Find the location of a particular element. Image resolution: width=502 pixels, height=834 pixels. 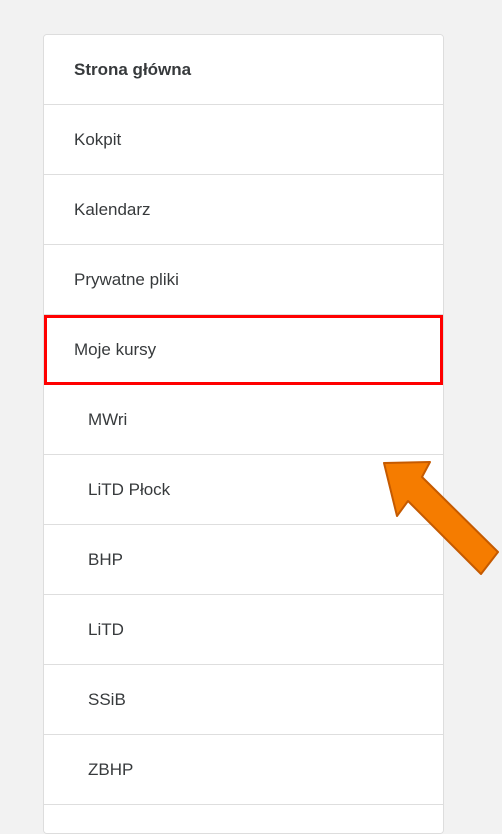

nav-item-kokpit: Kokpit is located at coordinates (243, 140).